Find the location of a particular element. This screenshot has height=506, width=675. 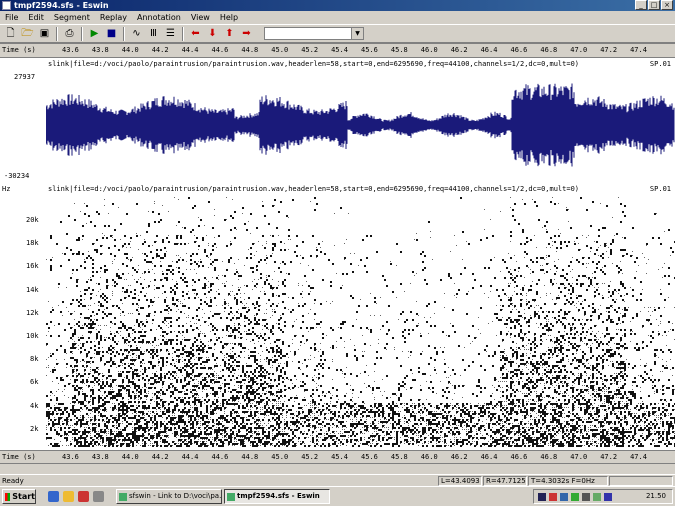

stop-icon: ■ is located at coordinates (111, 33).